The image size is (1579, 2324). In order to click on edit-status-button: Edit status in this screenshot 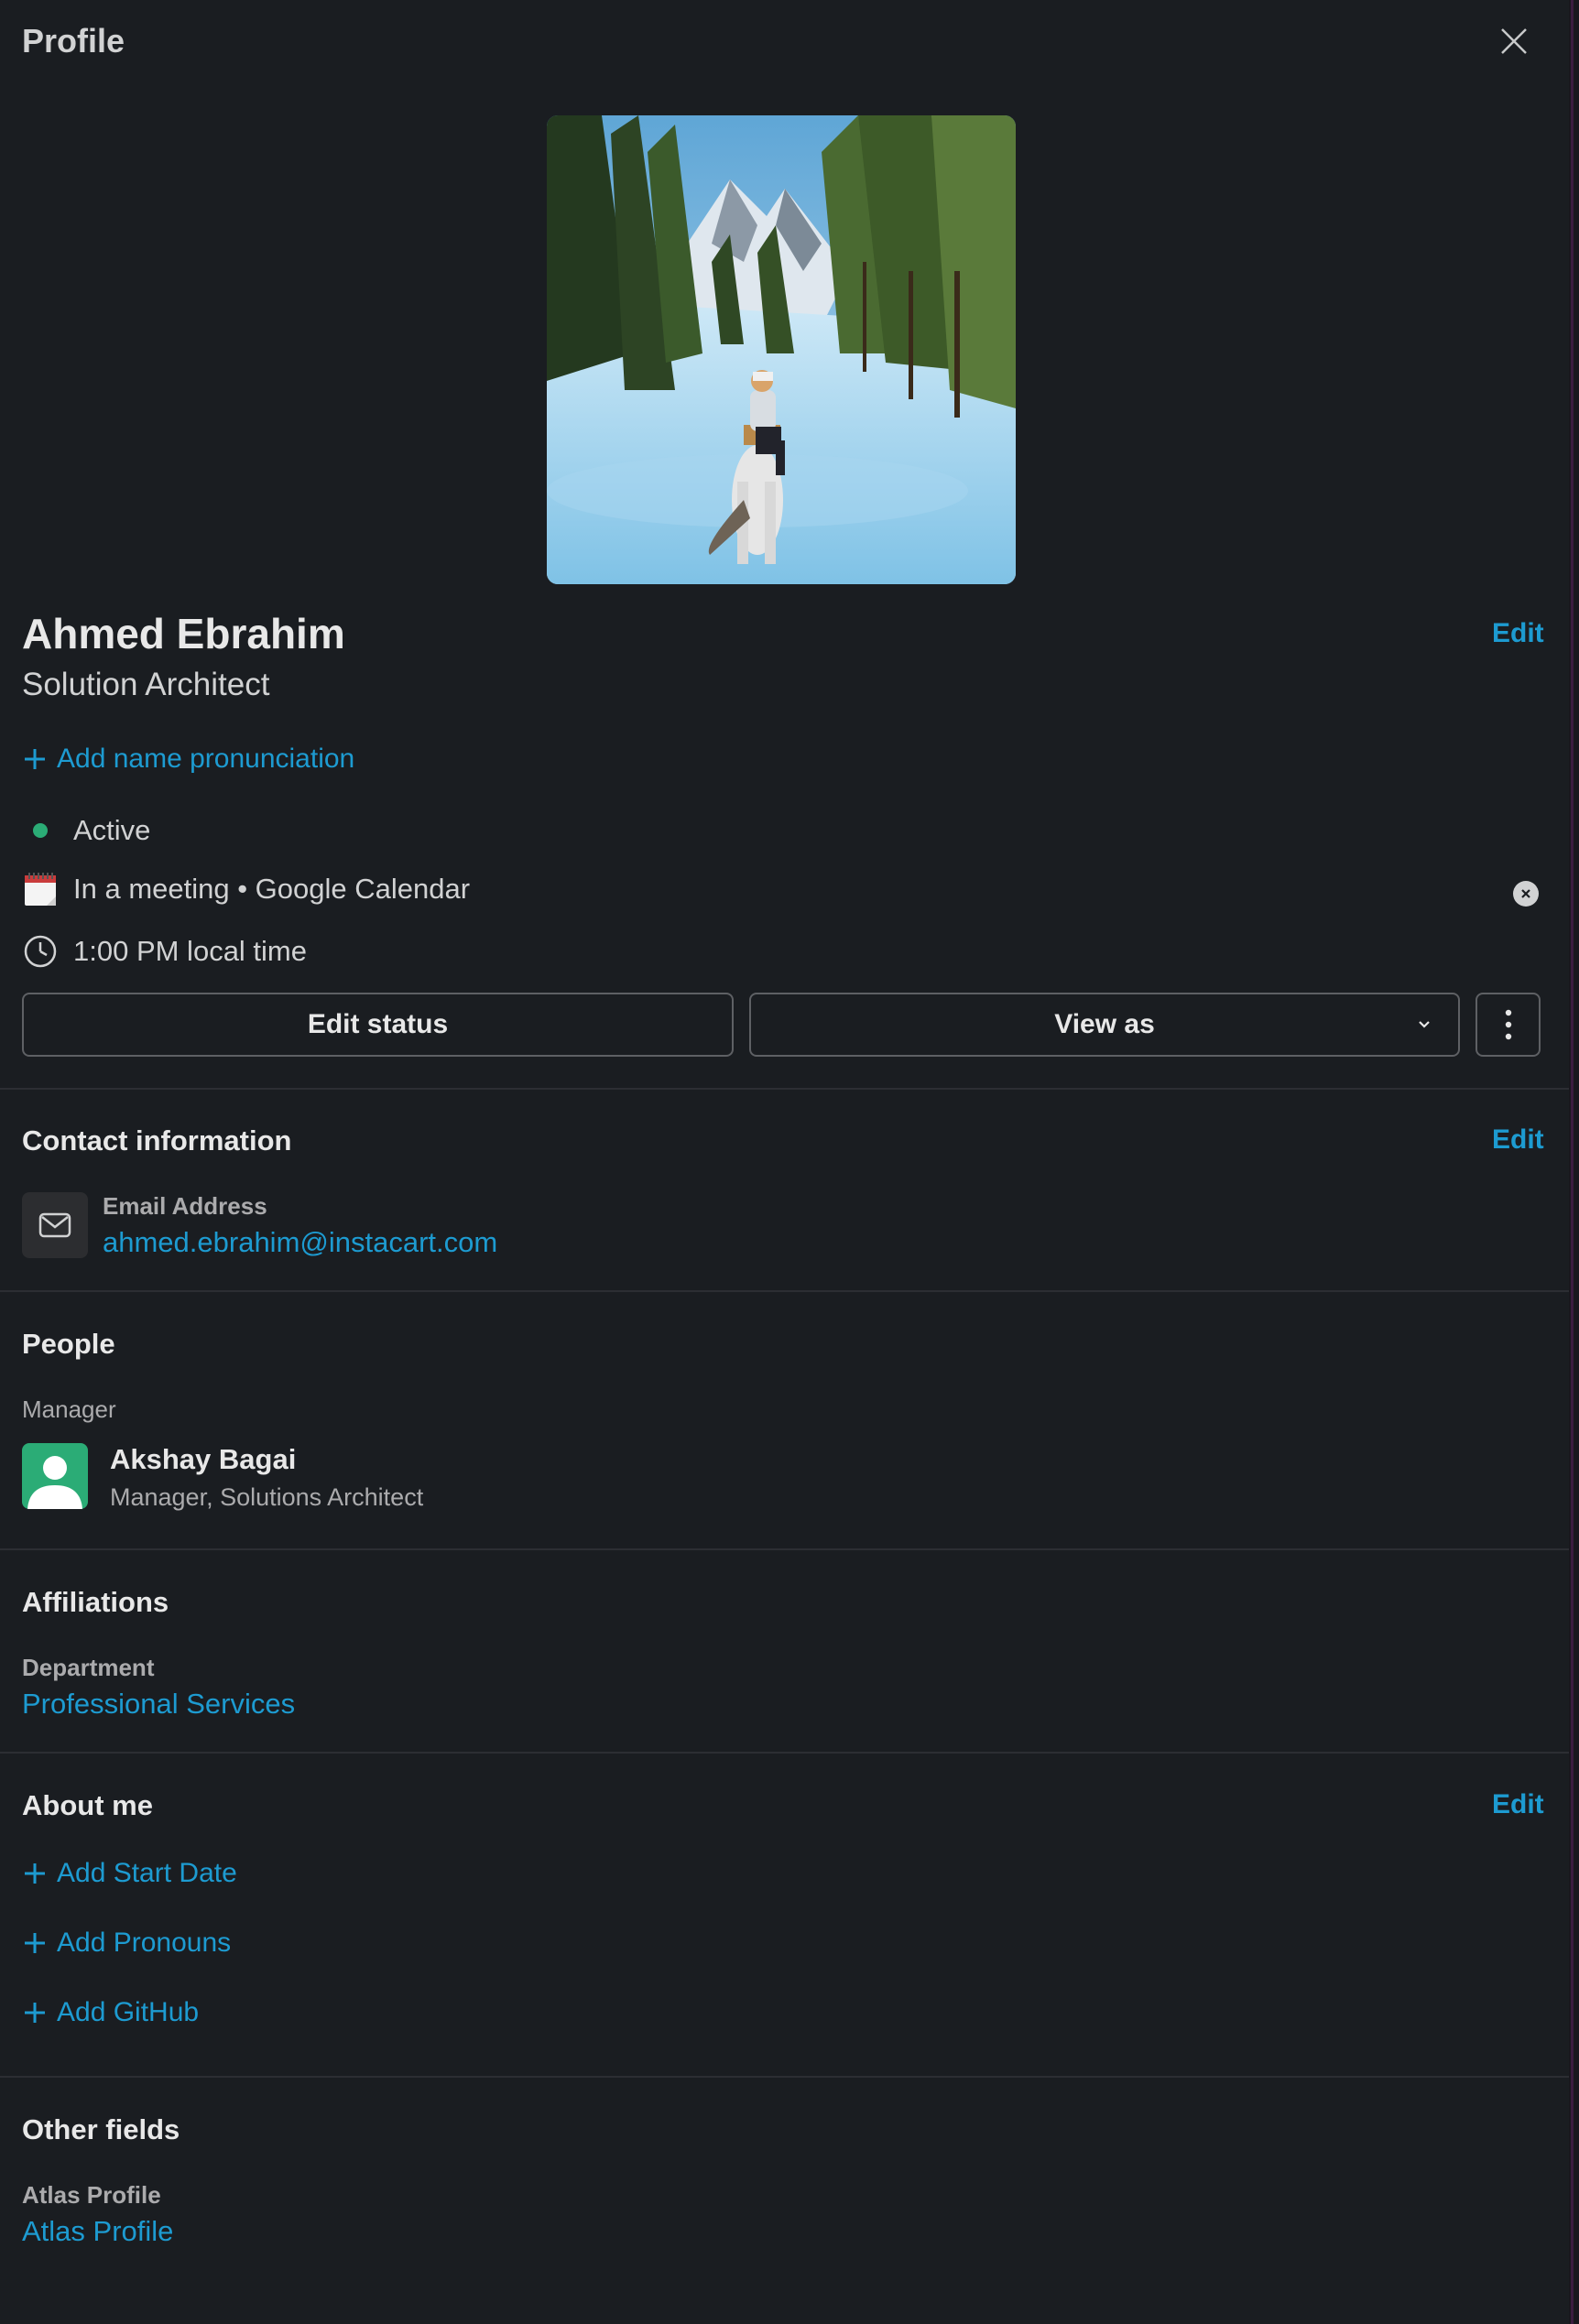, I will do `click(378, 1025)`.